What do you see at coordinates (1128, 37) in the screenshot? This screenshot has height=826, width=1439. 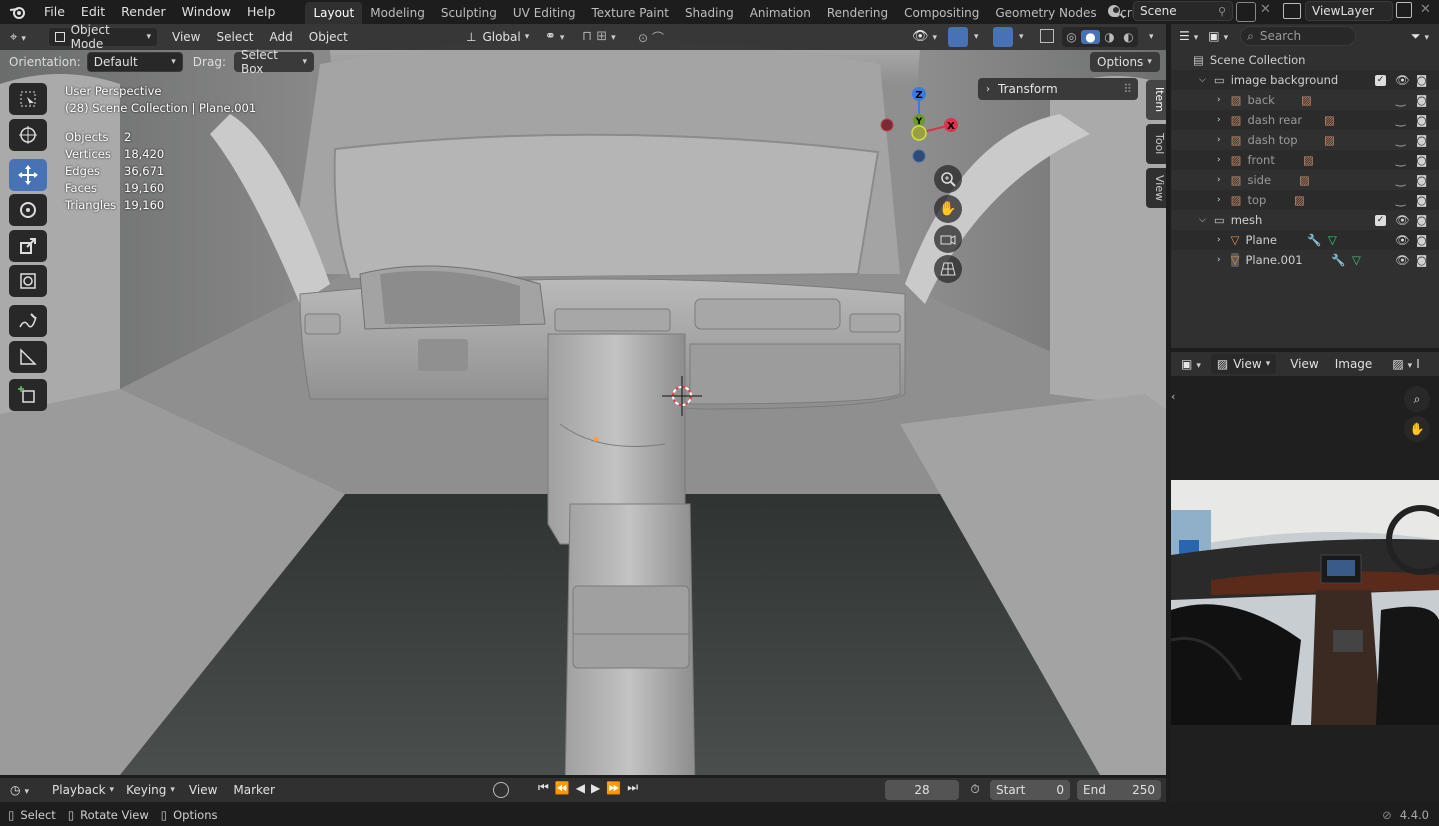 I see `rendered-shading-icon: ◐` at bounding box center [1128, 37].